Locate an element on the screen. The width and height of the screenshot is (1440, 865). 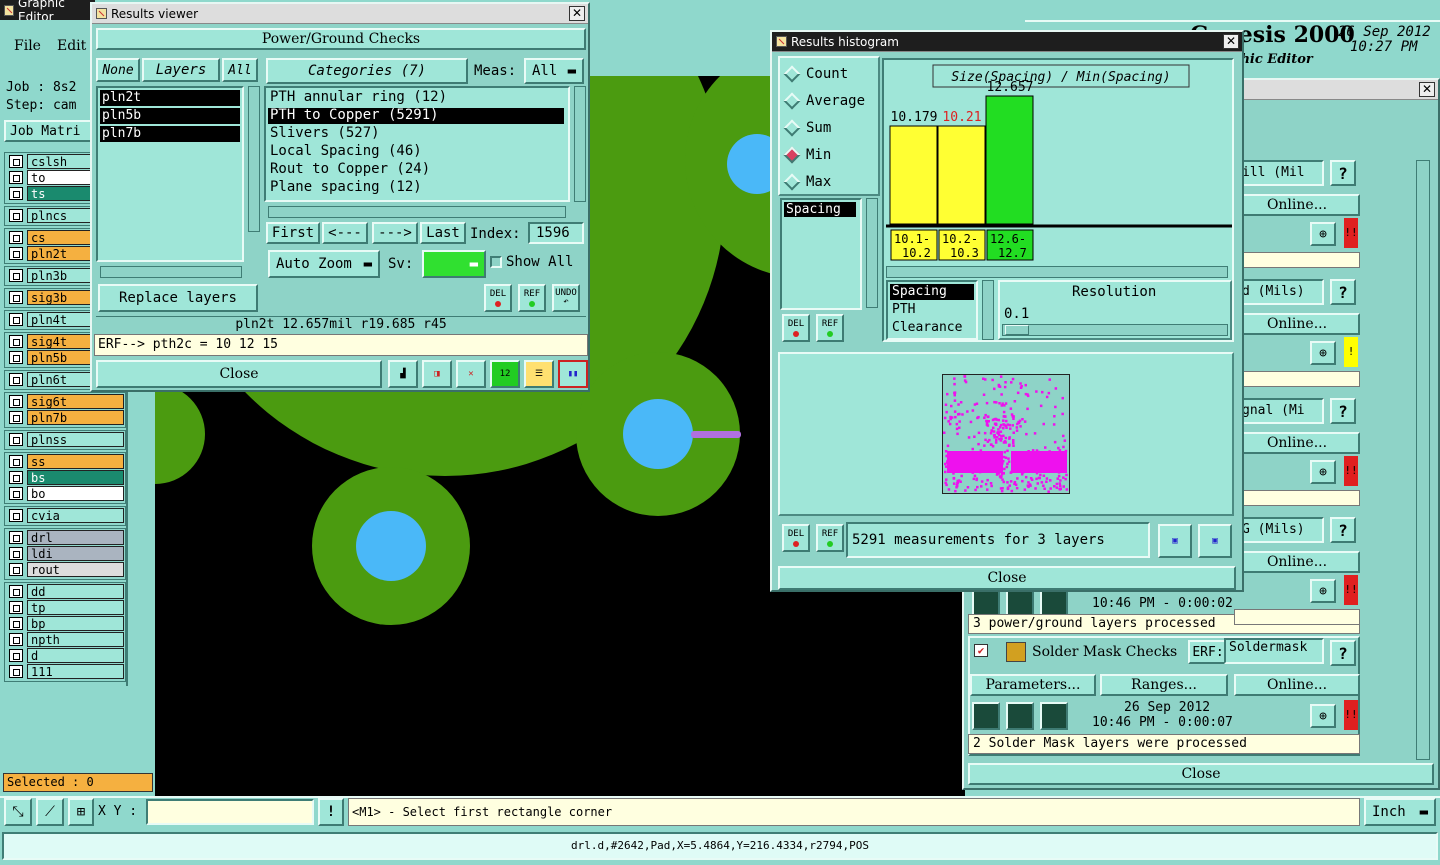
menu-edit: Edit is located at coordinates (71, 46).